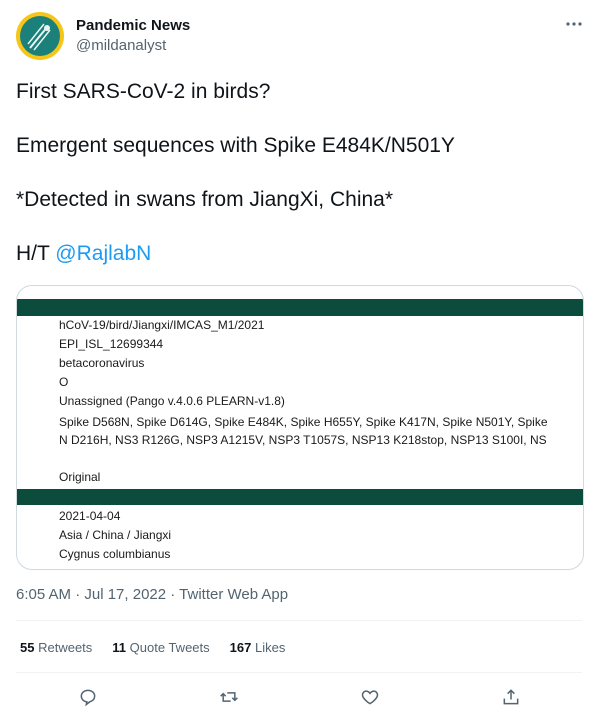 This screenshot has width=598, height=721. I want to click on engagement-stats: 55 Retweets 11 Quote Tweets 167 Likes, so click(152, 647).